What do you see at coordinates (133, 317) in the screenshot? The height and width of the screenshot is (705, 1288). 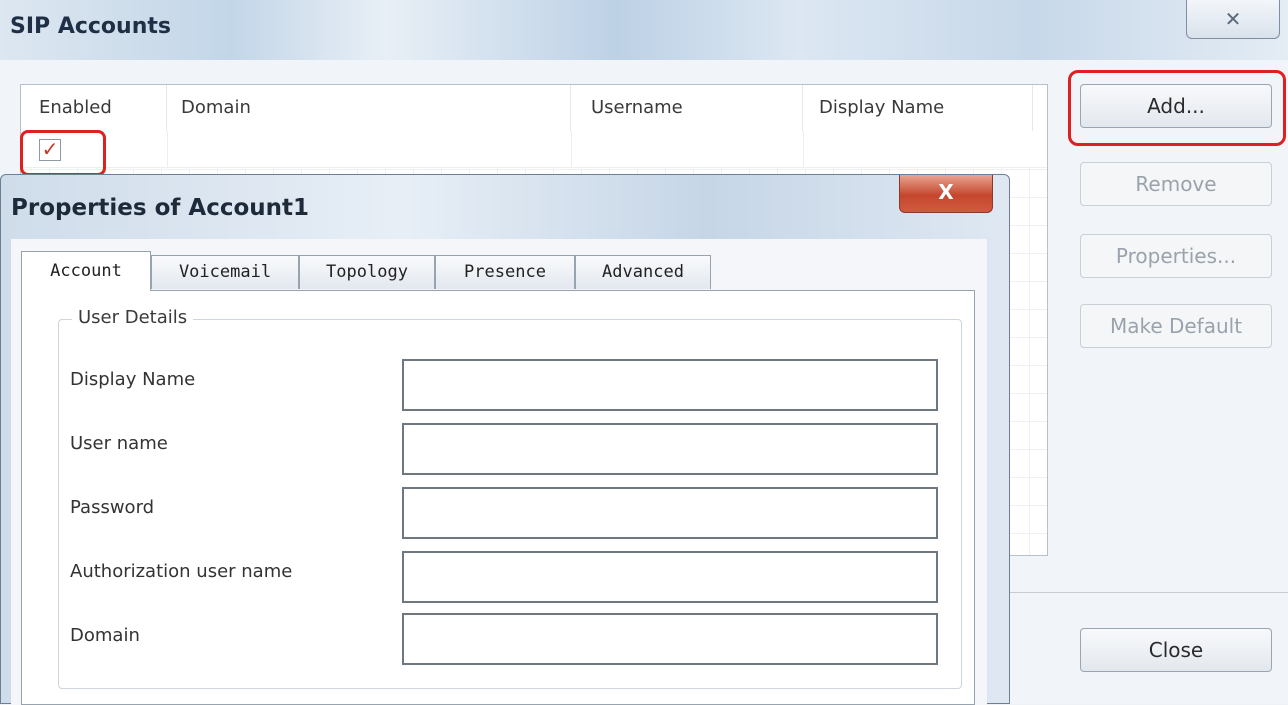 I see `group-title: User Details` at bounding box center [133, 317].